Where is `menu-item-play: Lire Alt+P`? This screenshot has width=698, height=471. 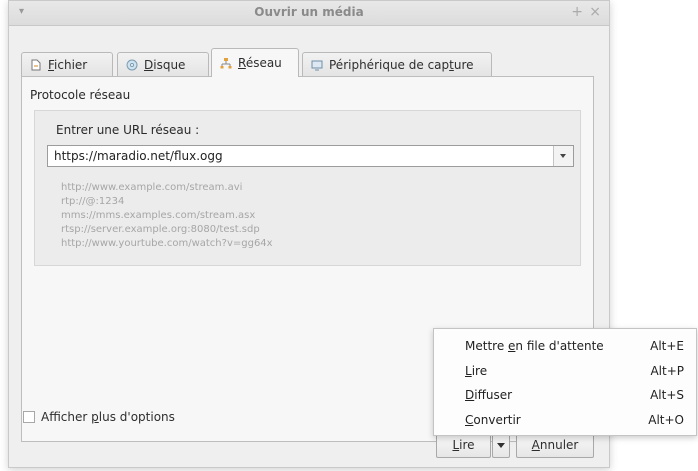 menu-item-play: Lire Alt+P is located at coordinates (565, 371).